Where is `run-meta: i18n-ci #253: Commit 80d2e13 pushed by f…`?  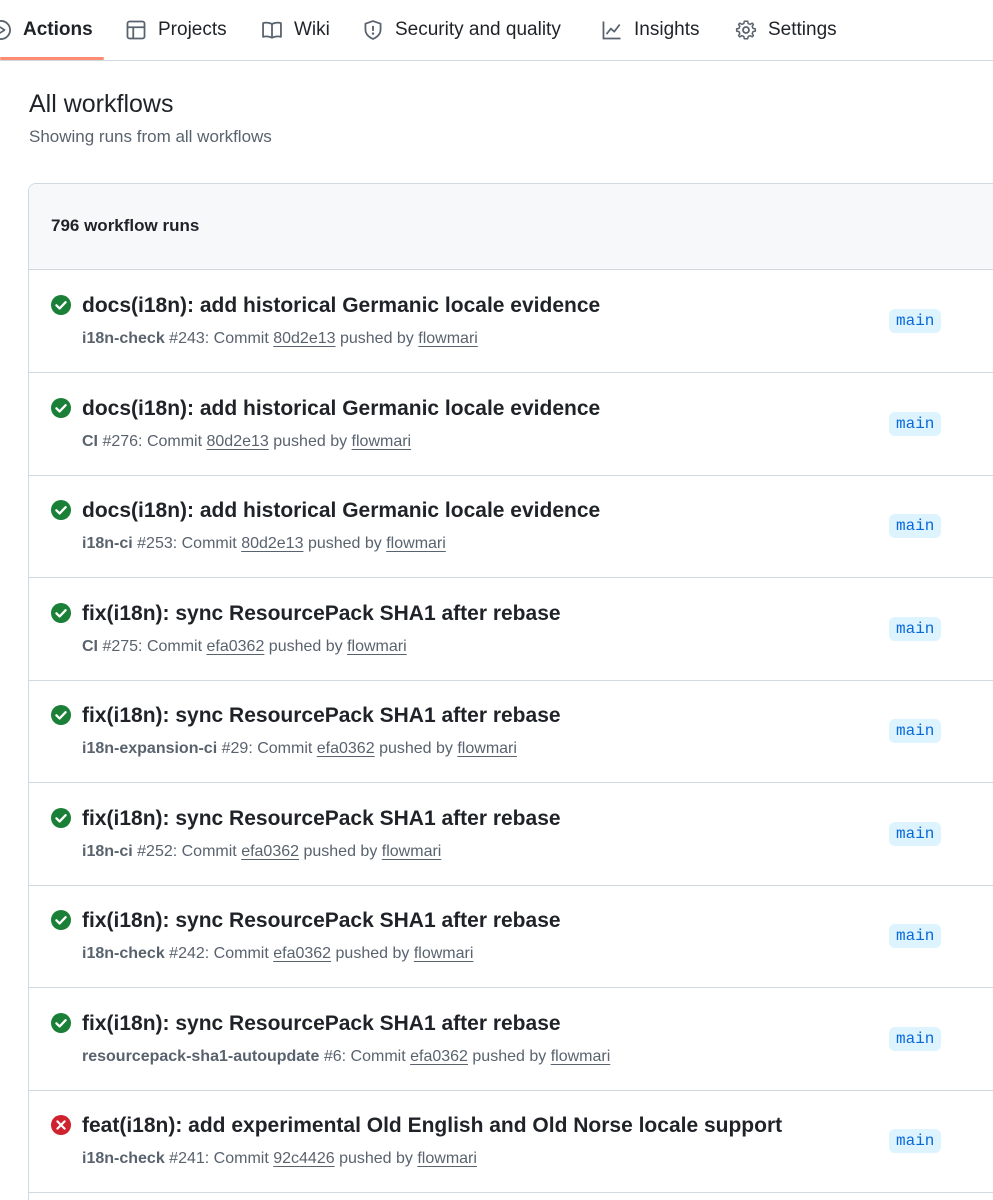
run-meta: i18n-ci #253: Commit 80d2e13 pushed by f… is located at coordinates (264, 544).